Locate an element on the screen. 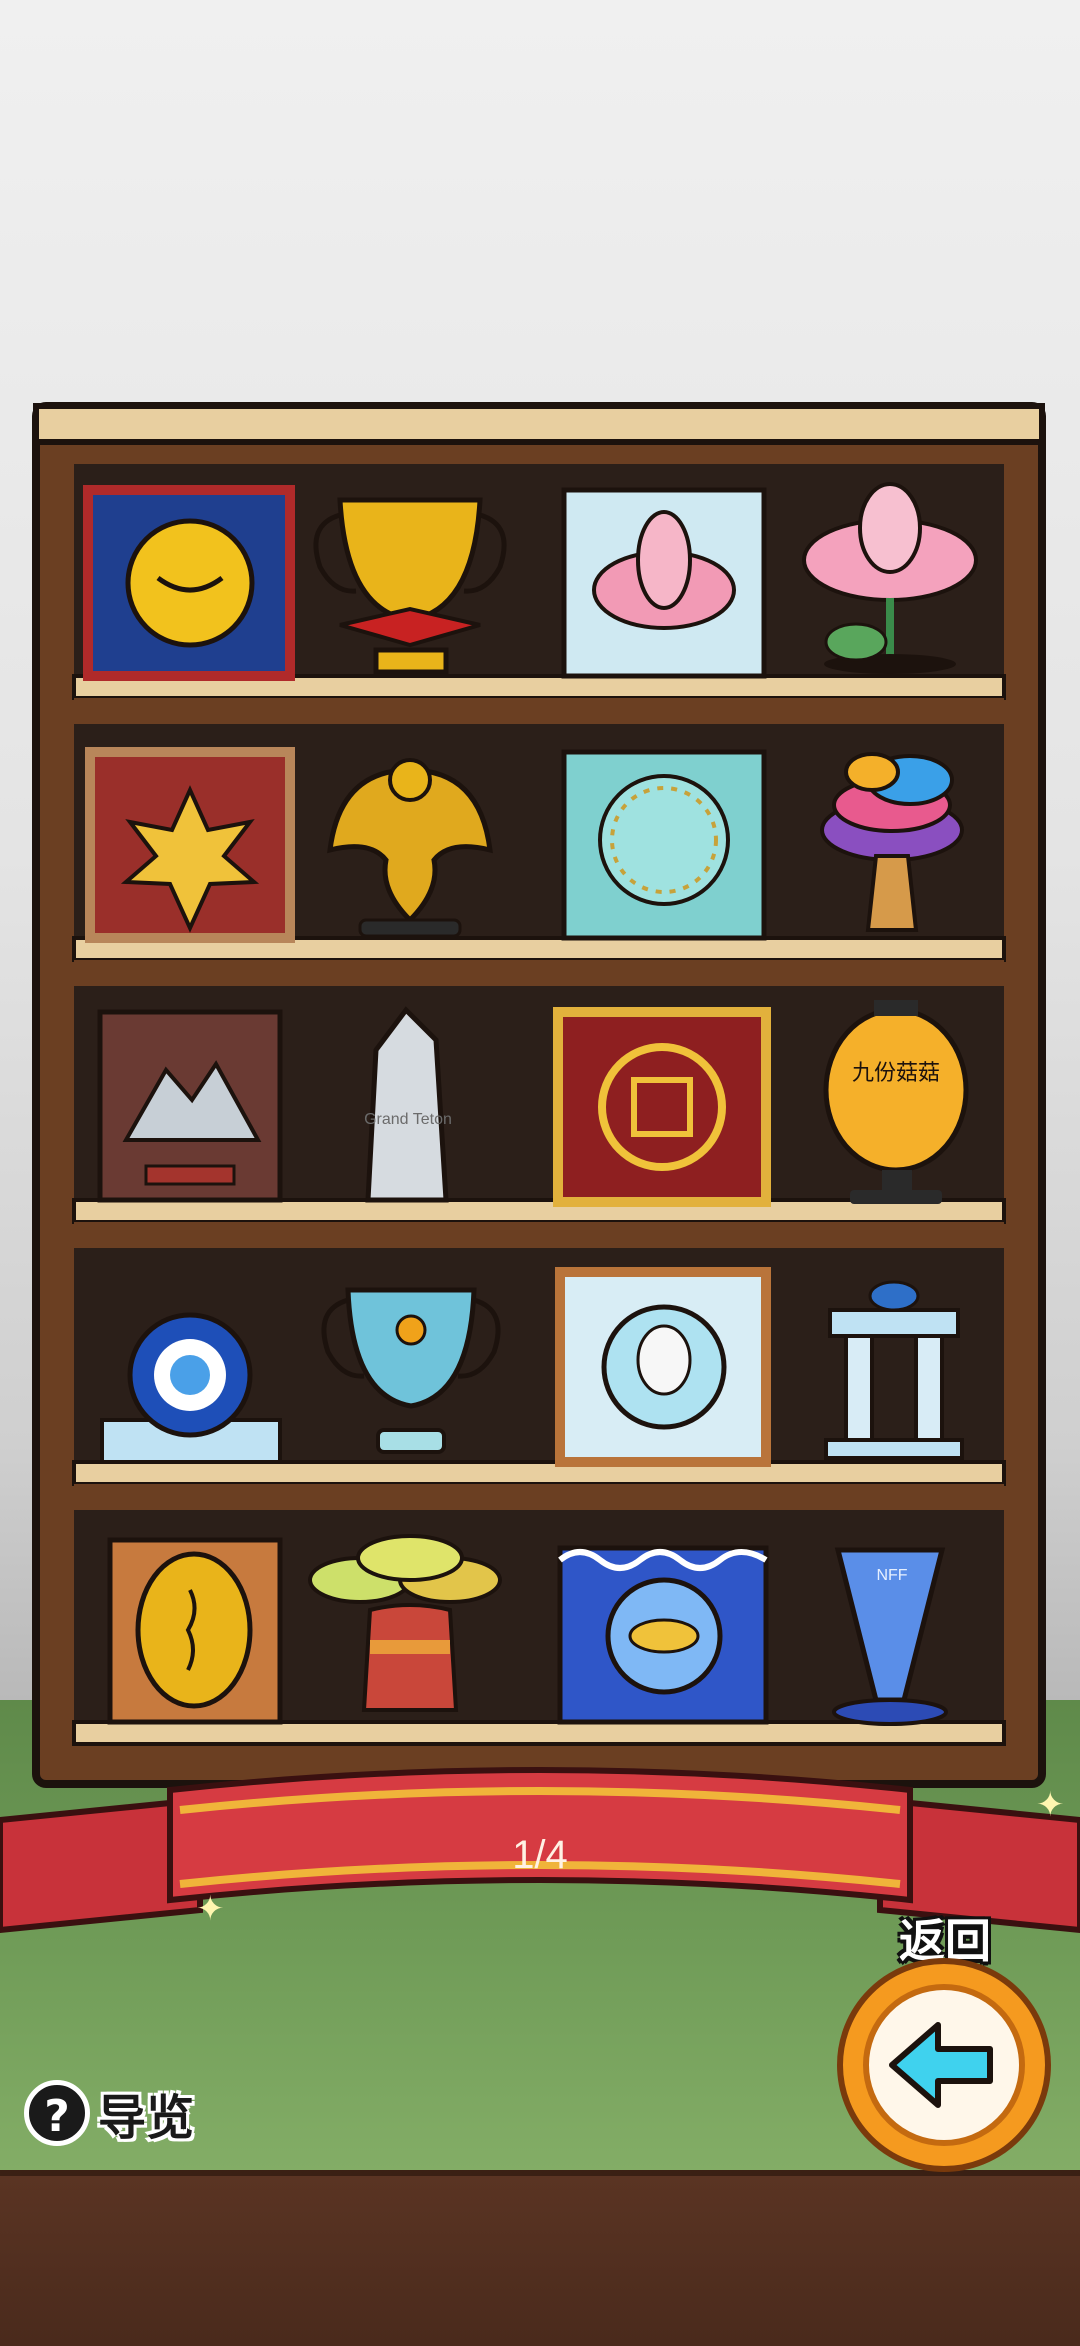 The height and width of the screenshot is (2346, 1080). mountain-plaque-icon is located at coordinates (190, 1106).